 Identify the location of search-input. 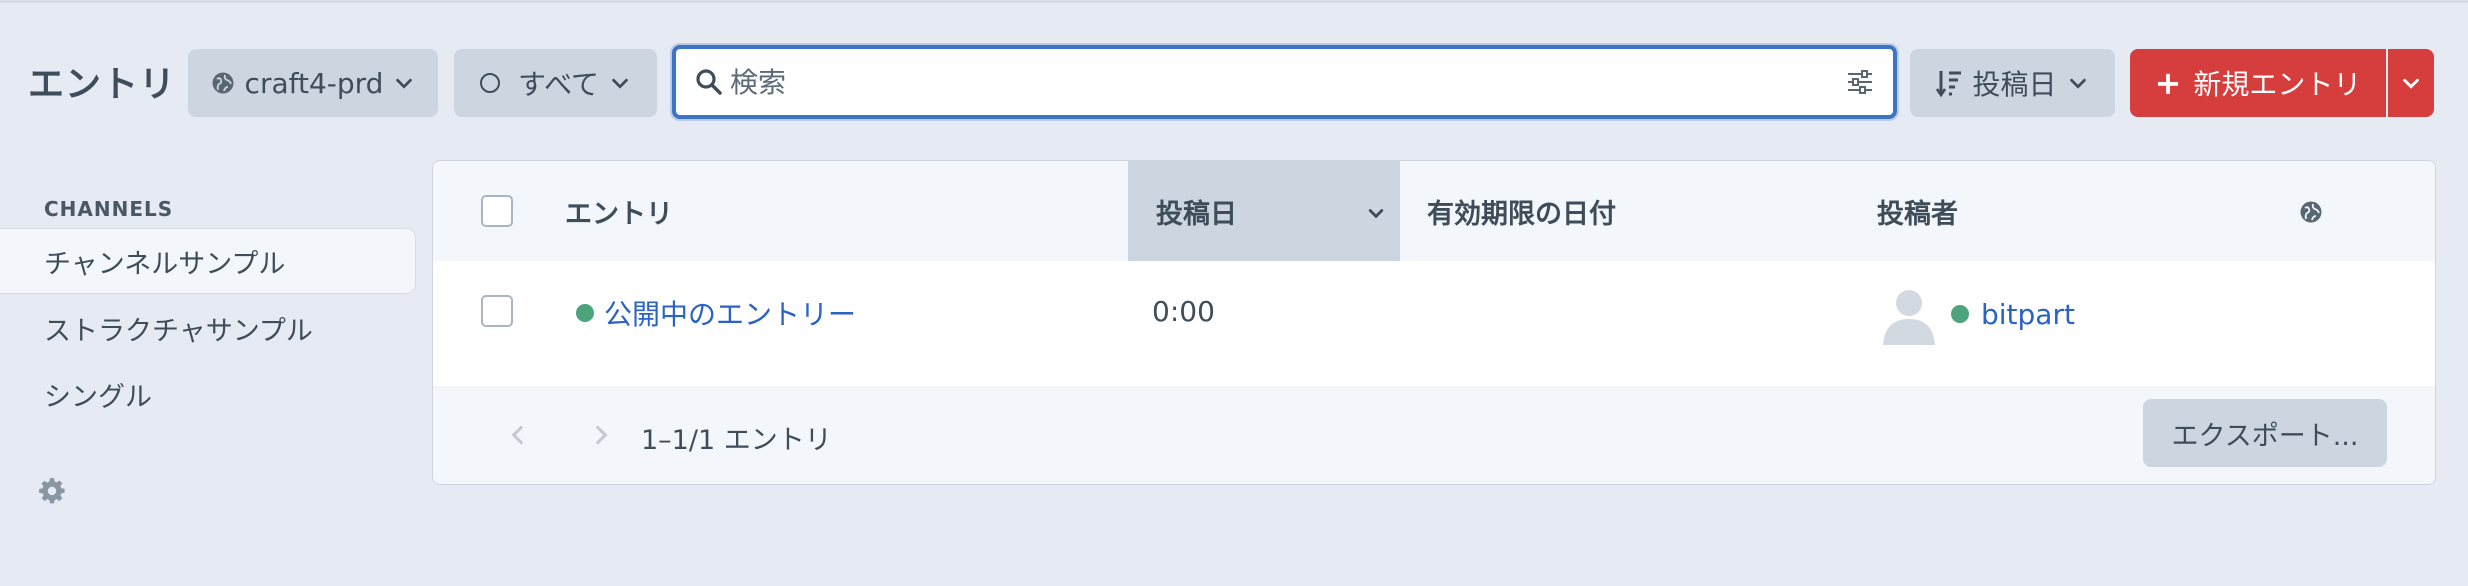
(1270, 82).